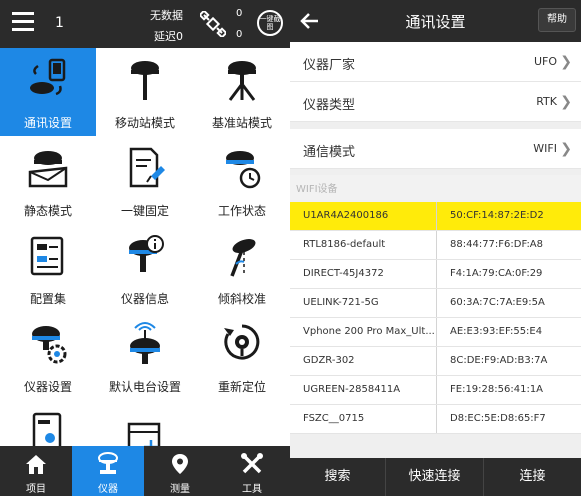 Image resolution: width=581 pixels, height=496 pixels. I want to click on grid-item-instrument-info: 仪器信息, so click(145, 268).